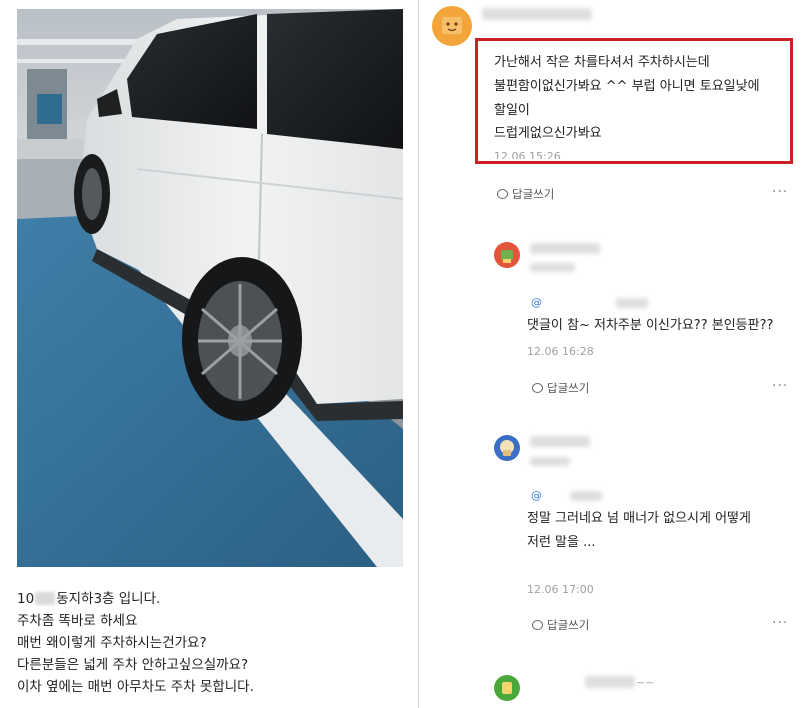 The image size is (810, 708). I want to click on comment-line: 할일이, so click(512, 110).